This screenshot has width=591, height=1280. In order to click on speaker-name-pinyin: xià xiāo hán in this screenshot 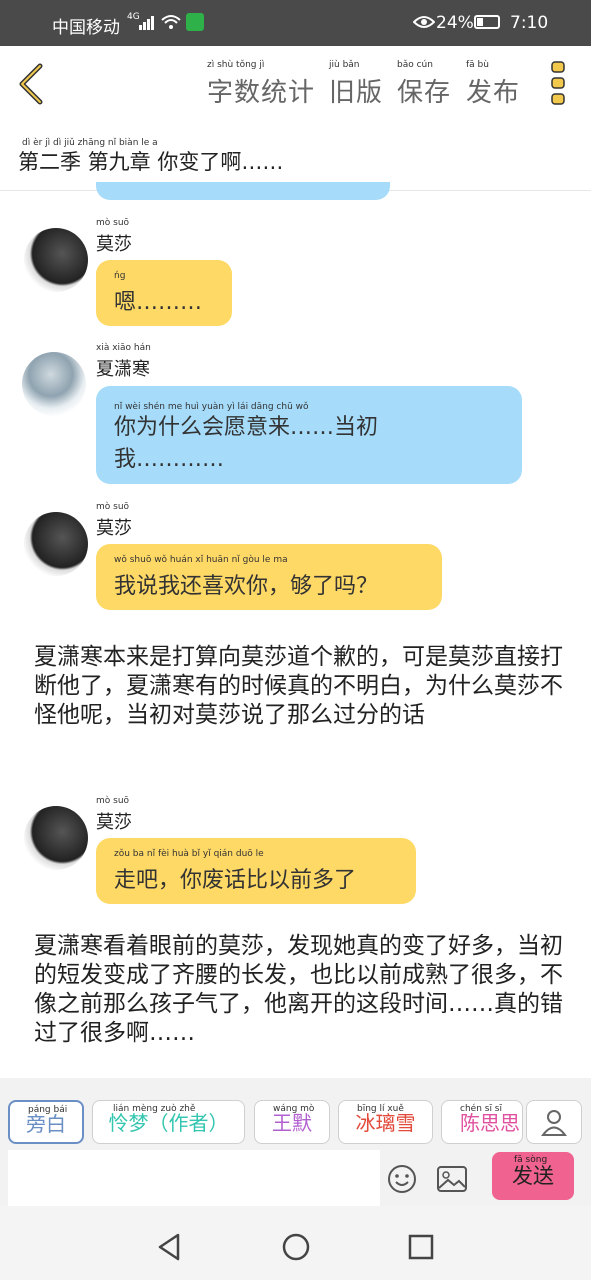, I will do `click(123, 348)`.